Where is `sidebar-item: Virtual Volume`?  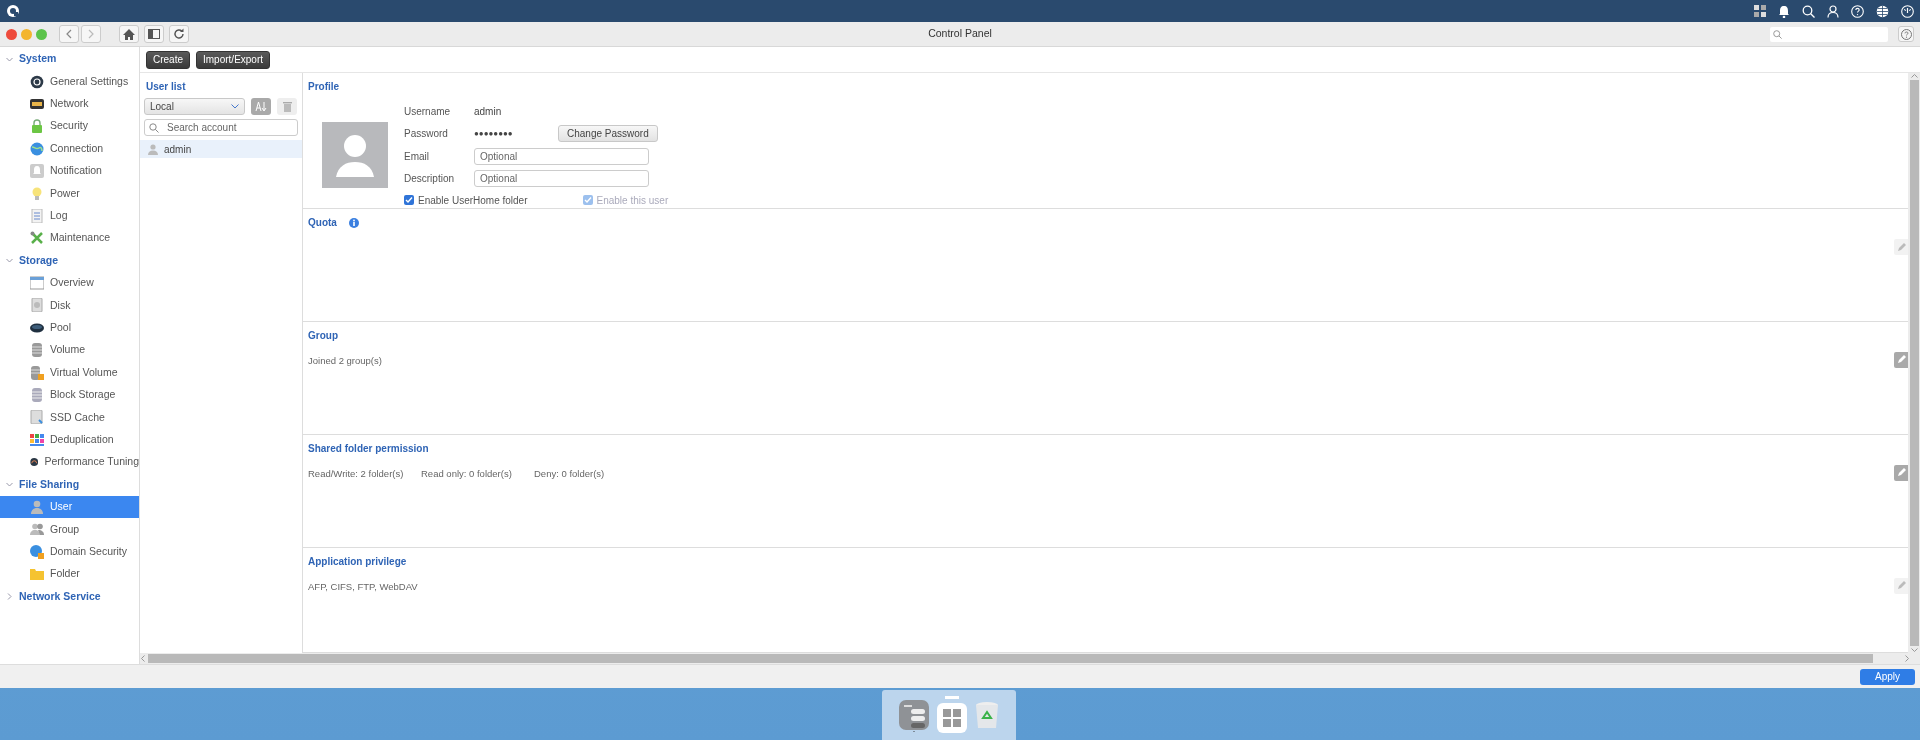 sidebar-item: Virtual Volume is located at coordinates (69, 372).